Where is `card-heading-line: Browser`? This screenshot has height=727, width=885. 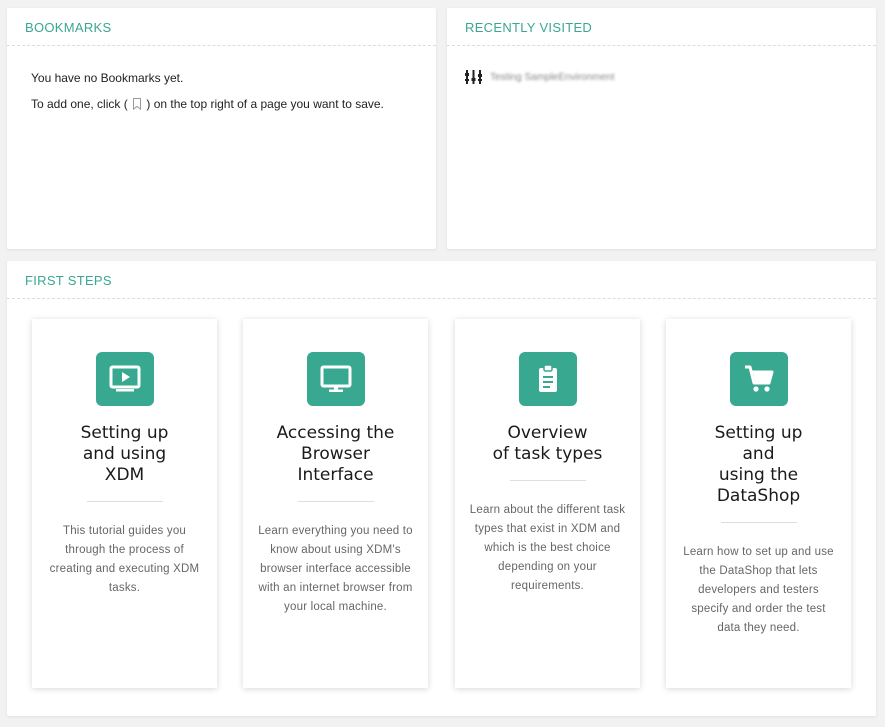 card-heading-line: Browser is located at coordinates (335, 454).